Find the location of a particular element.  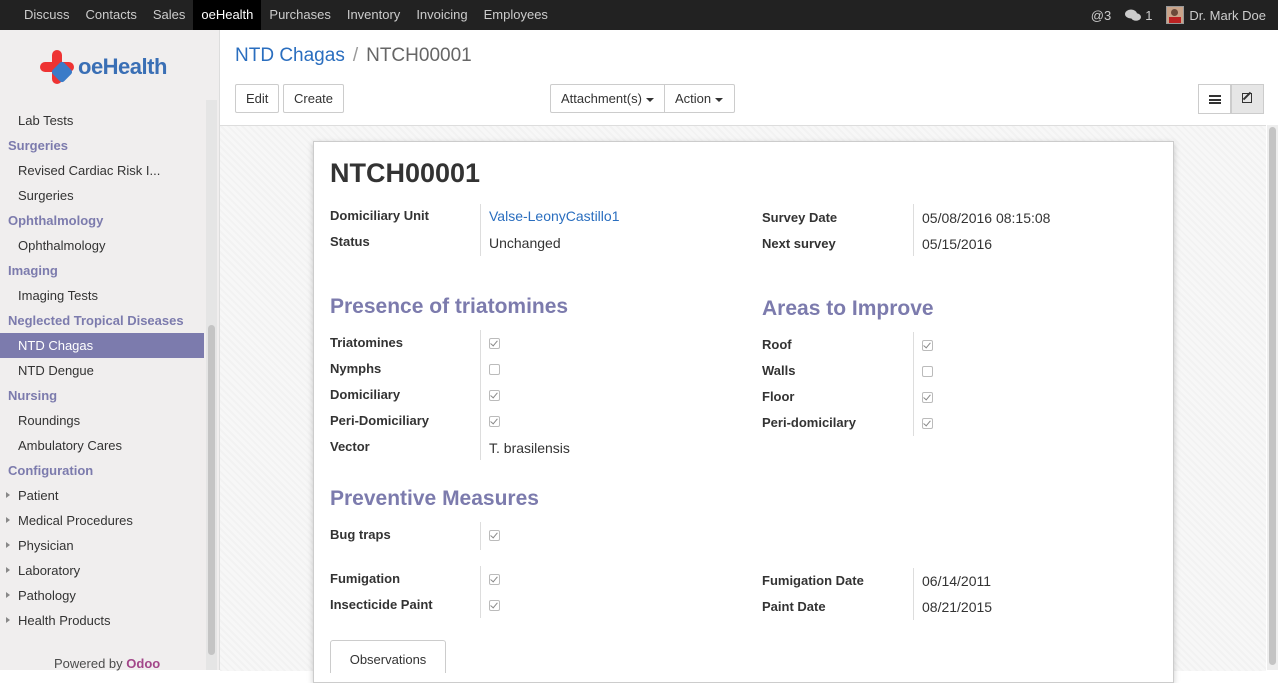

breadcrumb-current: NTCH00001 is located at coordinates (419, 55).